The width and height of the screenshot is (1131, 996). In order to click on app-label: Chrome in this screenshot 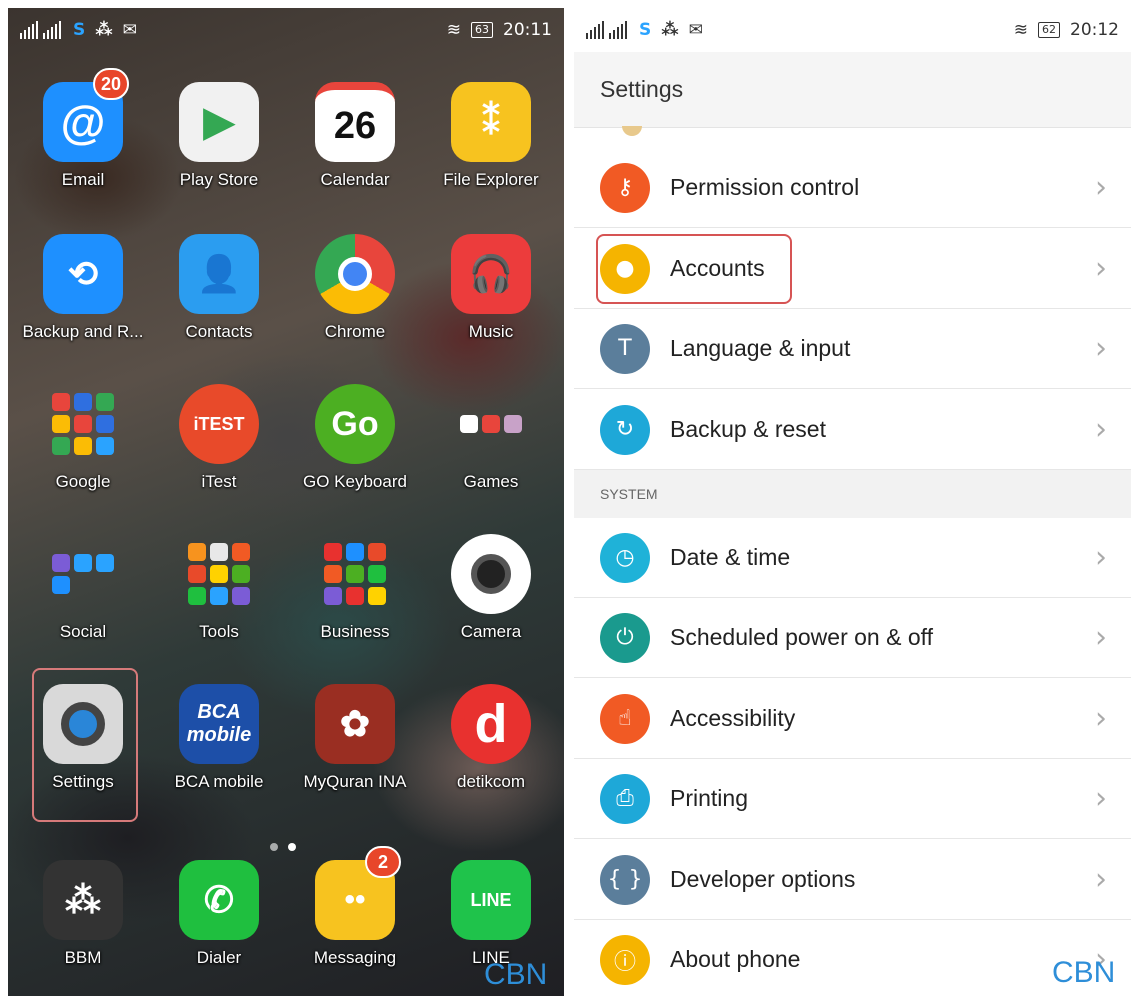, I will do `click(355, 331)`.